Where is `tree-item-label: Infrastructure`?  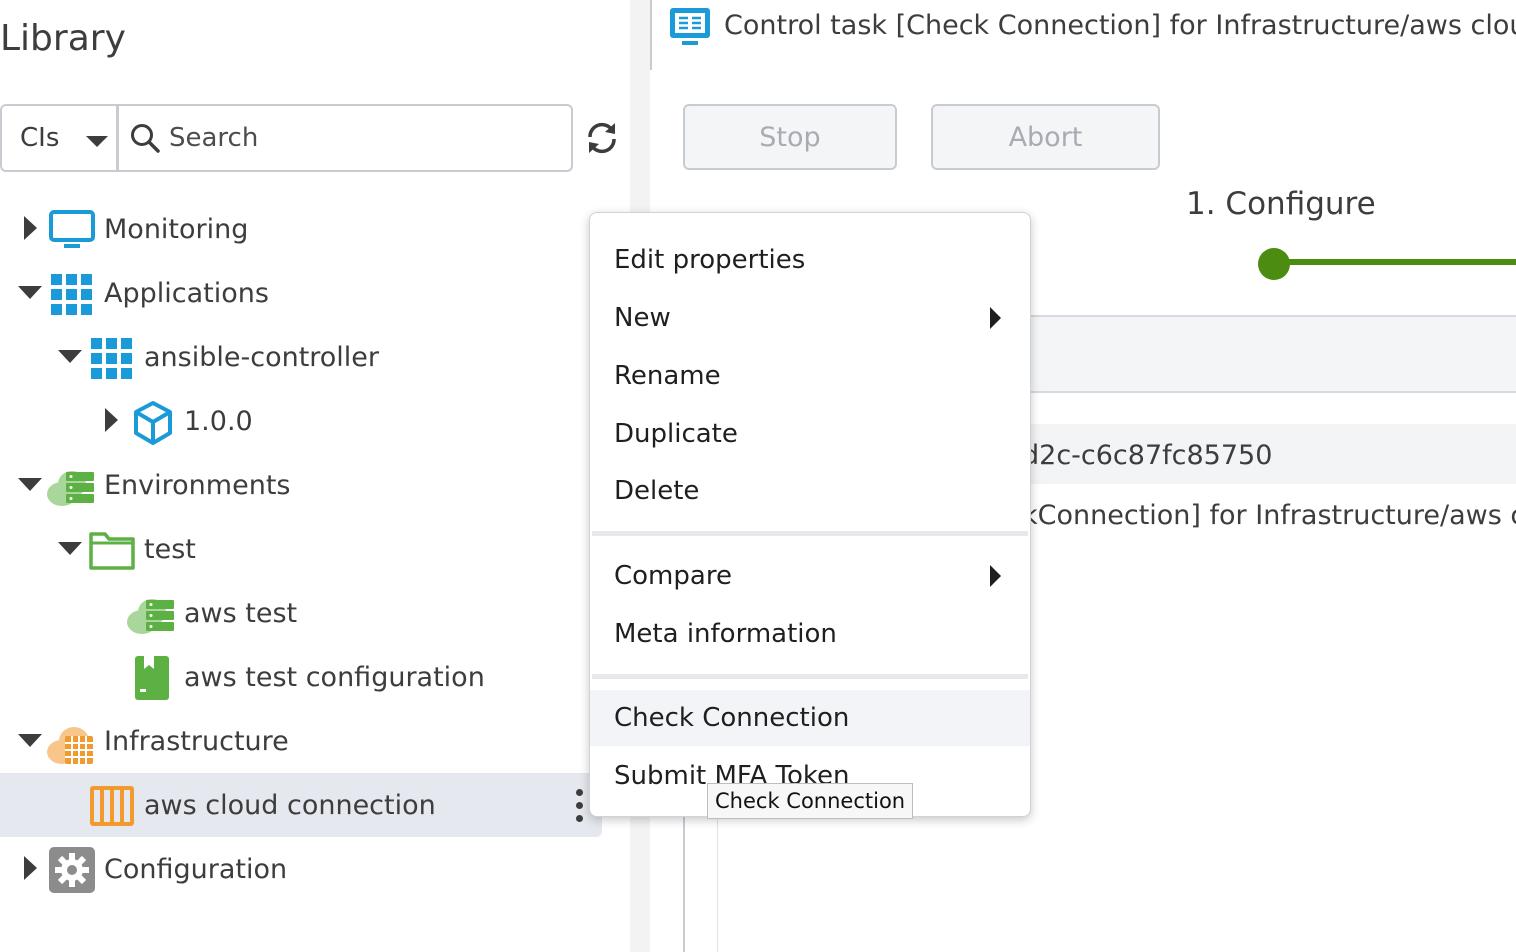
tree-item-label: Infrastructure is located at coordinates (196, 741).